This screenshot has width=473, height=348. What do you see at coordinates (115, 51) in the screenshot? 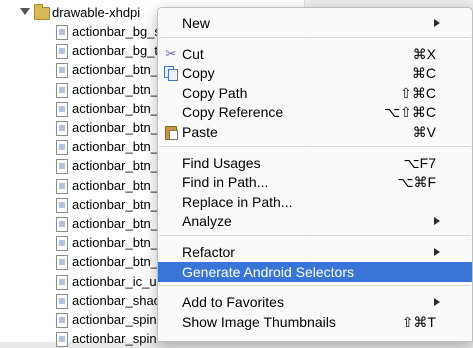
I see `file-name: actionbar_bg_t` at bounding box center [115, 51].